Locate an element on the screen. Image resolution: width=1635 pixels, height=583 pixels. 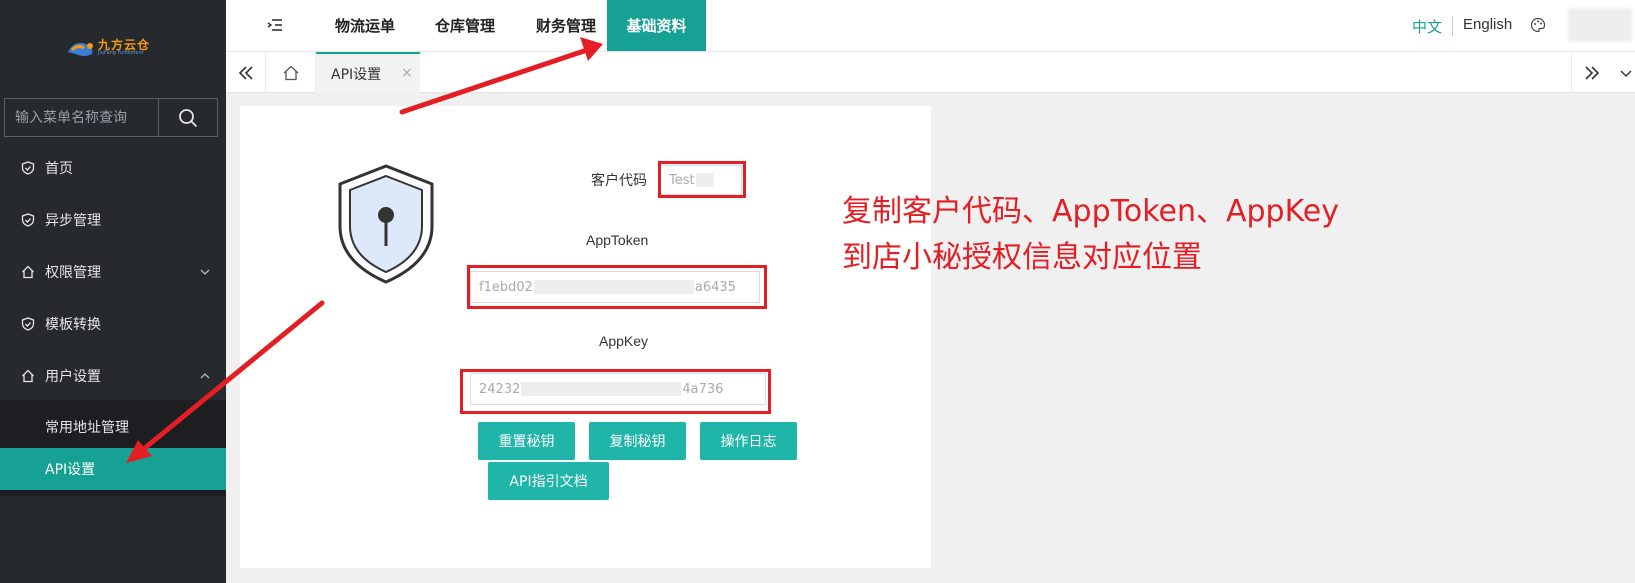
button-label: 重置秘钥 is located at coordinates (526, 442).